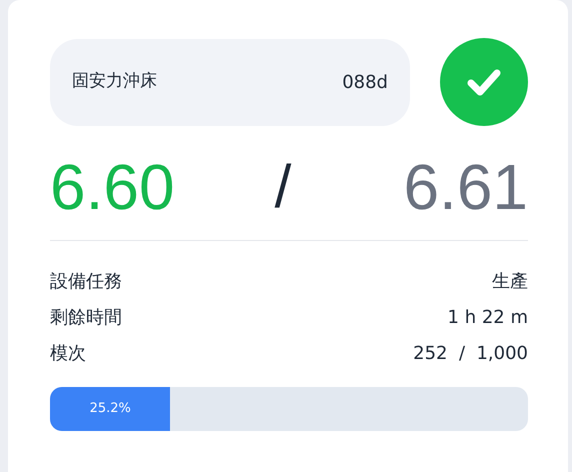  What do you see at coordinates (465, 187) in the screenshot?
I see `target-value: 6.61` at bounding box center [465, 187].